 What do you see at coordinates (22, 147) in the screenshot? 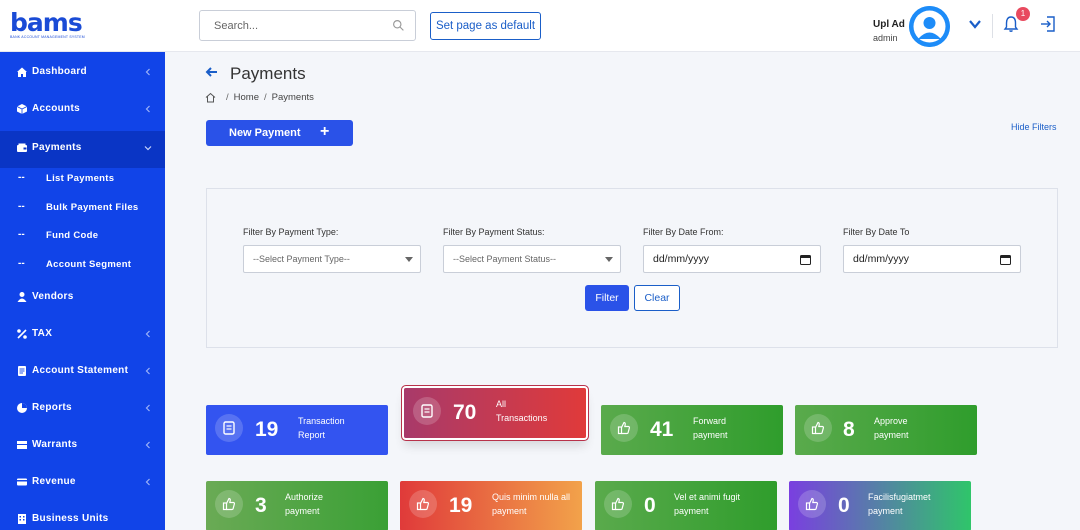
I see `wallet-icon` at bounding box center [22, 147].